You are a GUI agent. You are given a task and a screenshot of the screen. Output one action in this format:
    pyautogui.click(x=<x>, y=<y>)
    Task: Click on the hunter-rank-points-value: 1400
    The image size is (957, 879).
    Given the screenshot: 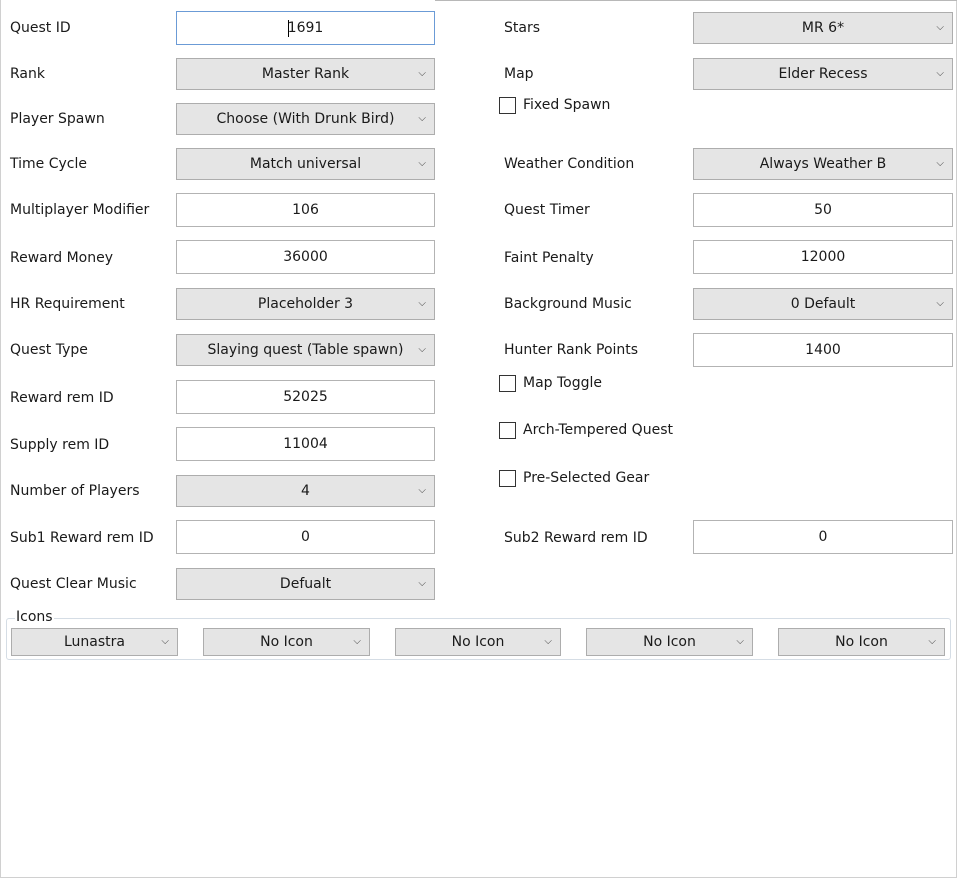 What is the action you would take?
    pyautogui.click(x=823, y=350)
    